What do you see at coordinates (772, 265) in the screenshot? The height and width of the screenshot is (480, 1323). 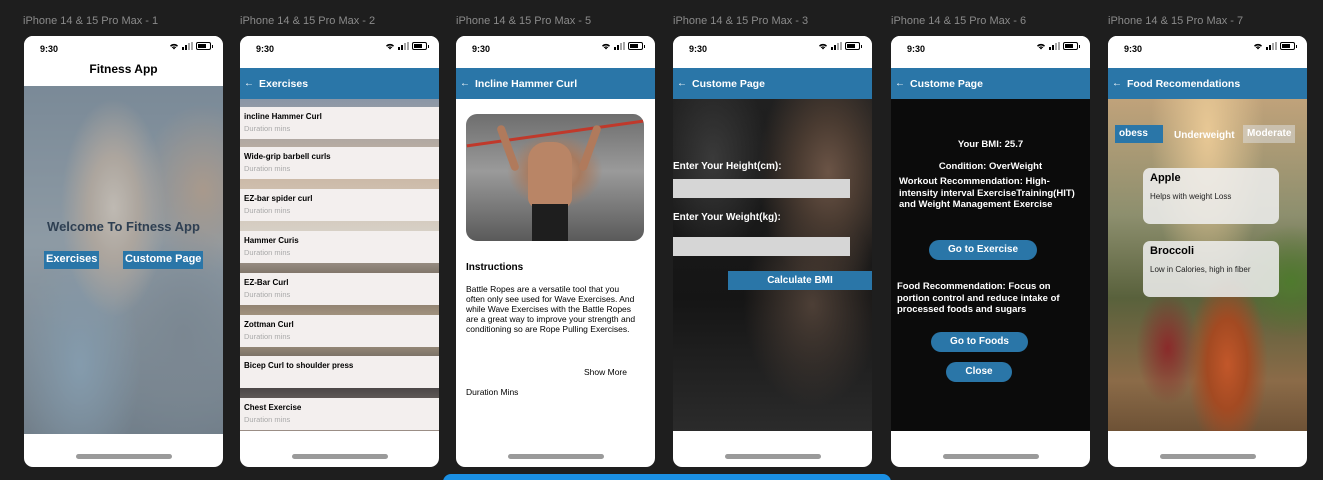 I see `gym-background-image` at bounding box center [772, 265].